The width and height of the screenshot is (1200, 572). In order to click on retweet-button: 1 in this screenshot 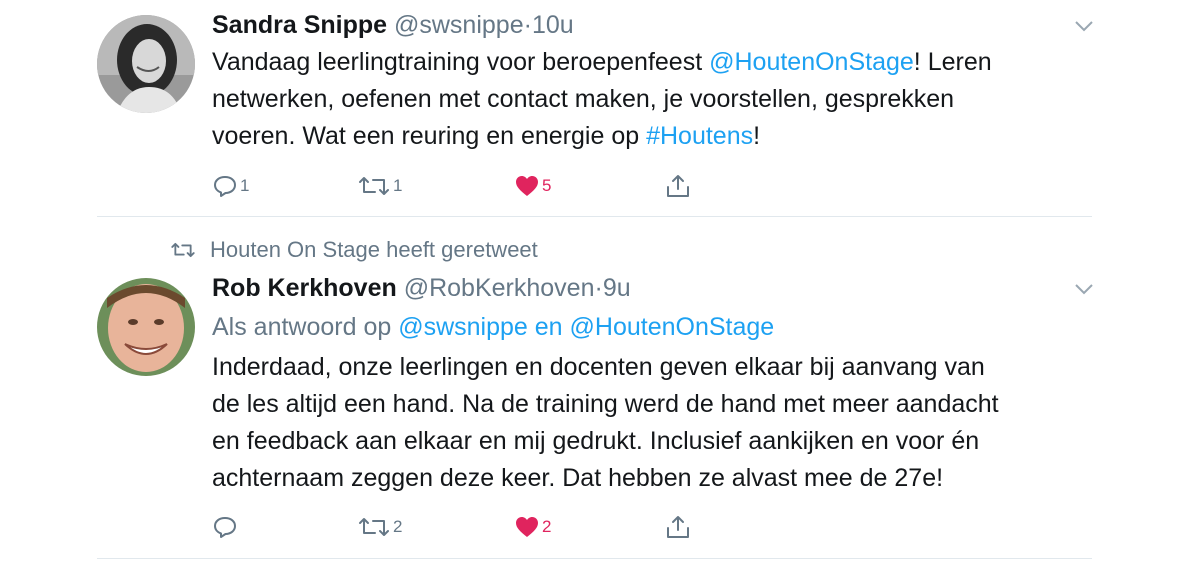, I will do `click(379, 186)`.